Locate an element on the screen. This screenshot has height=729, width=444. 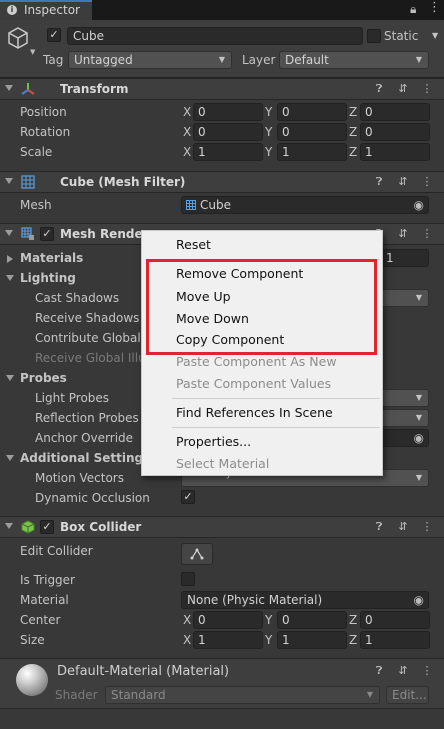
tab-bar: i Inspector 🔒︎ ⋮ is located at coordinates (222, 10).